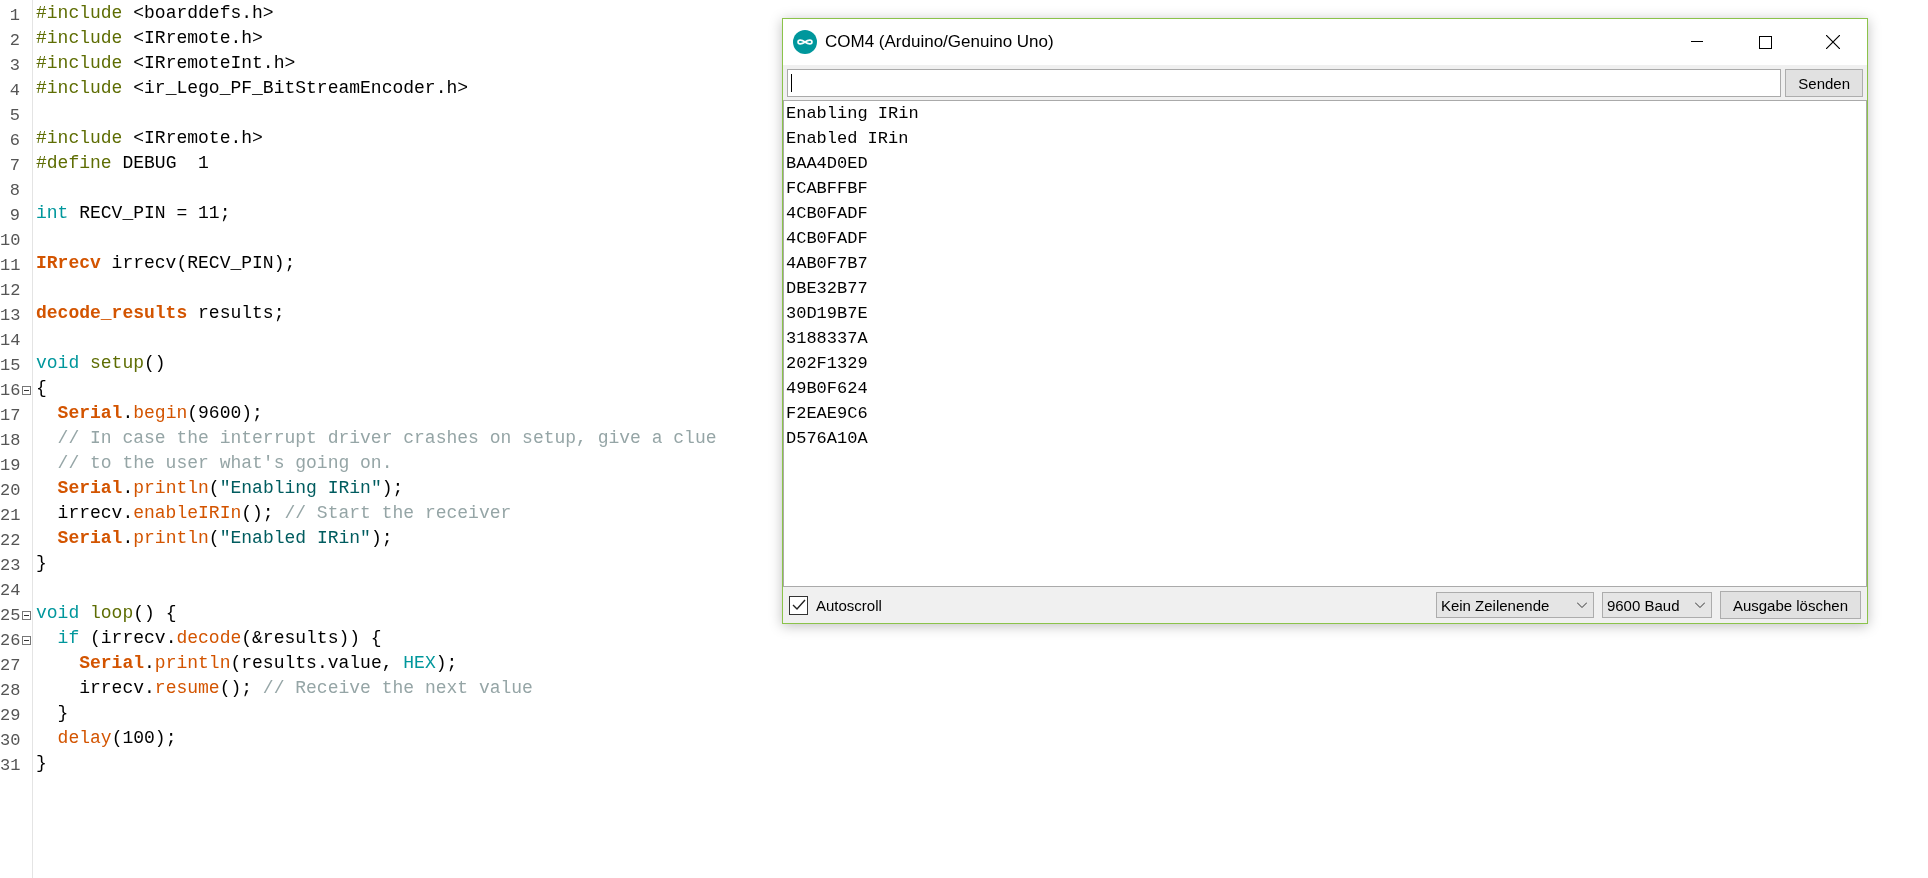  What do you see at coordinates (827, 439) in the screenshot?
I see `output-line: D576A10A` at bounding box center [827, 439].